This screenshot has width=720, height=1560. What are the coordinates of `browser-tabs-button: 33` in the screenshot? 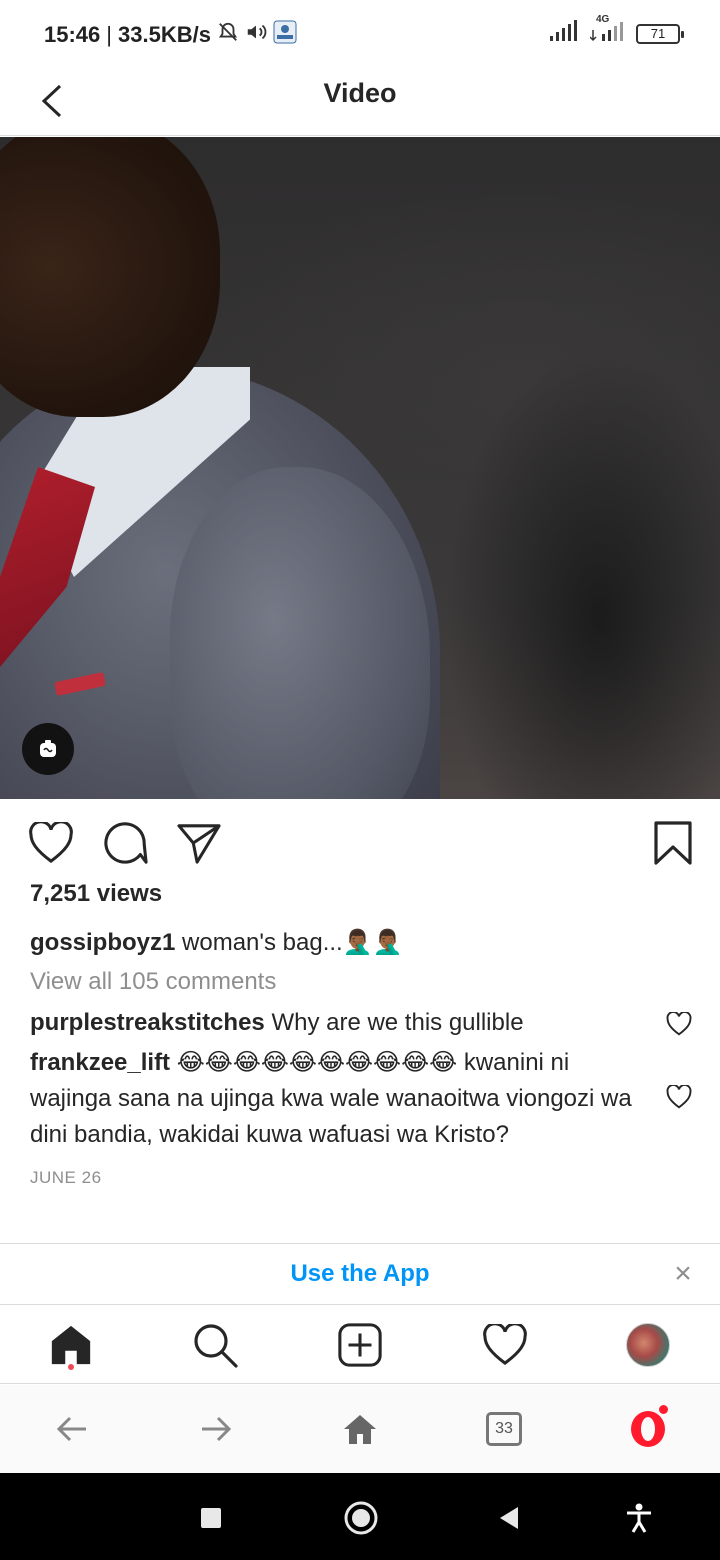 It's located at (504, 1429).